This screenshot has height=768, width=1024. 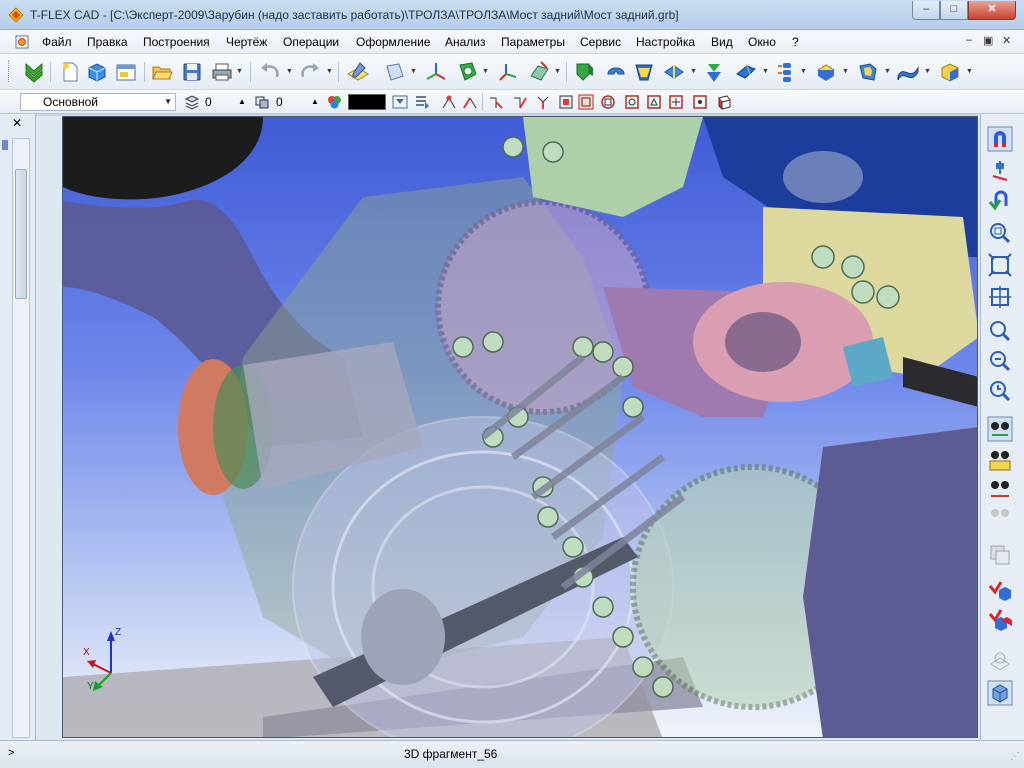 What do you see at coordinates (676, 102) in the screenshot?
I see `select-sheet-icon` at bounding box center [676, 102].